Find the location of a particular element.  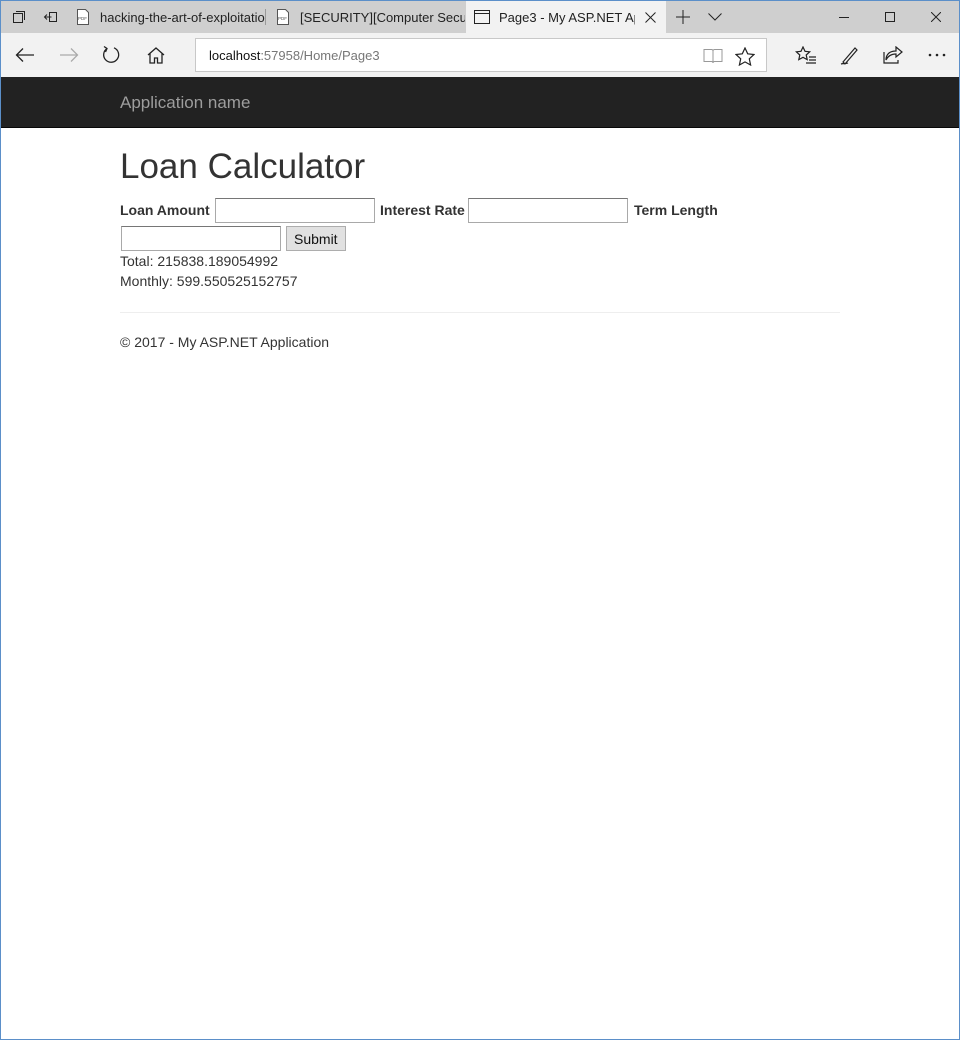

app-navbar: Application name is located at coordinates (480, 102).